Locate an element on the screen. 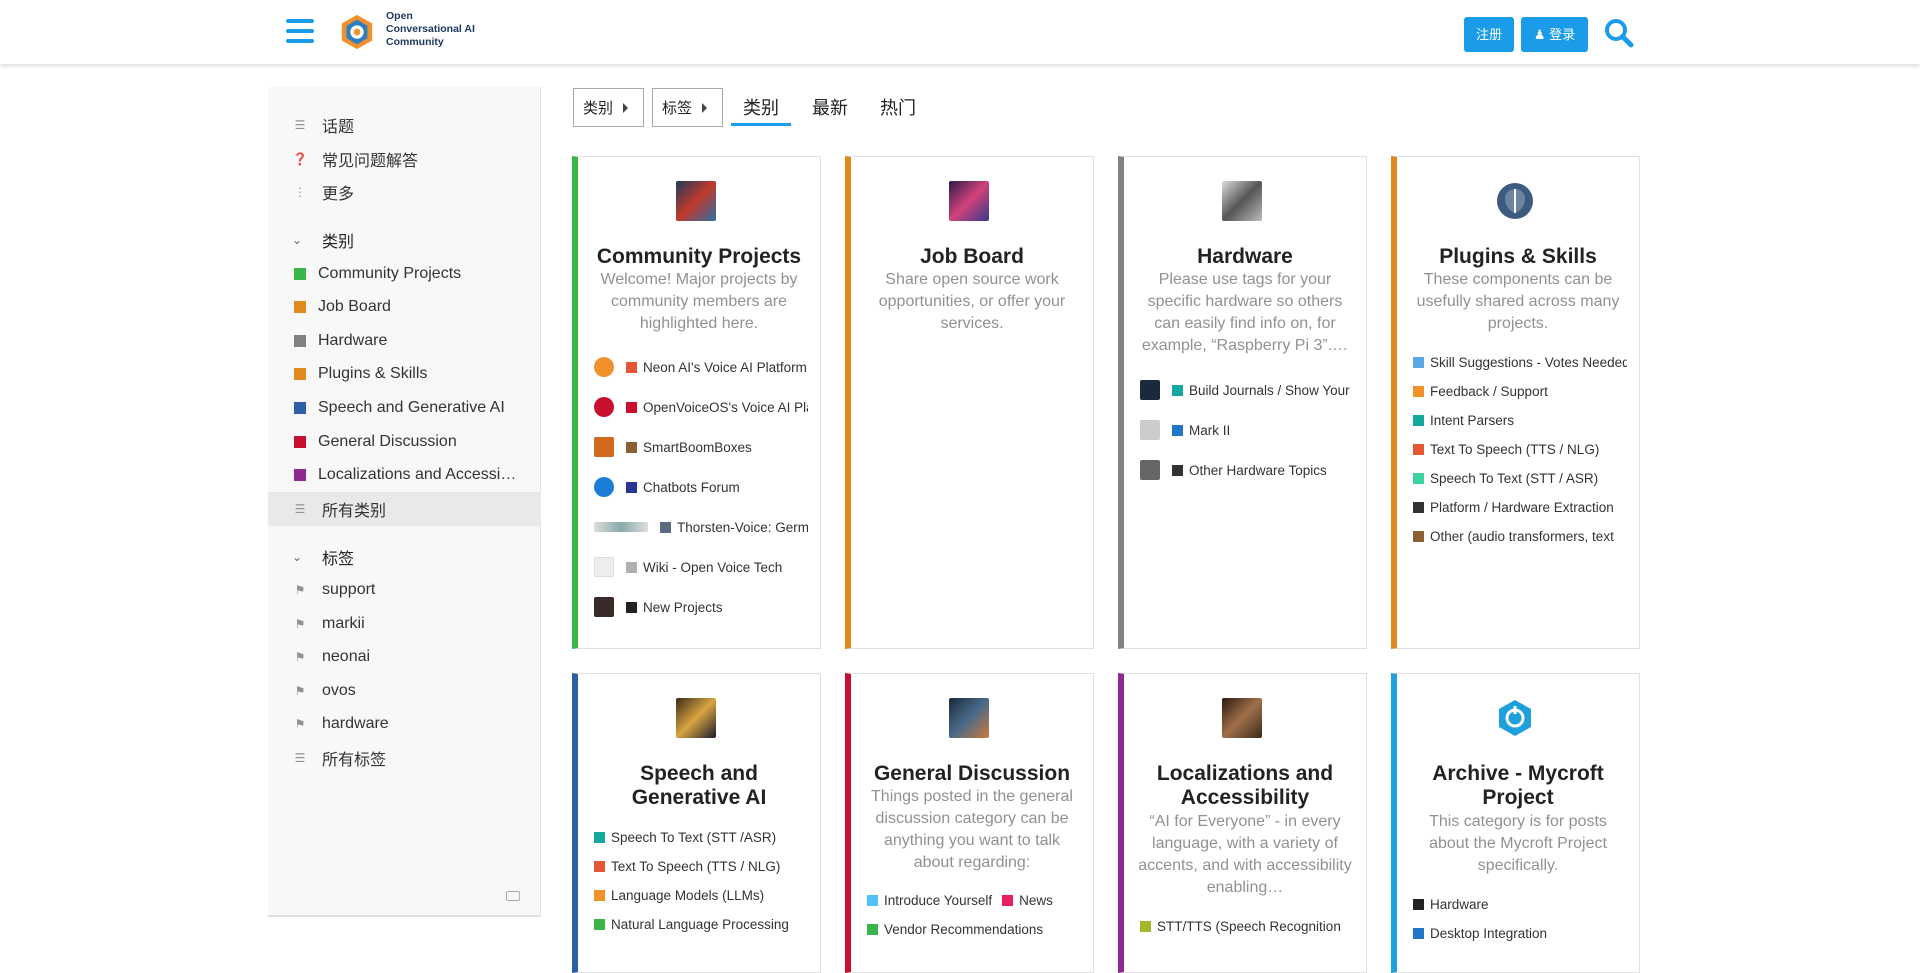 Image resolution: width=1920 pixels, height=973 pixels. category-title: Hardware is located at coordinates (1245, 257).